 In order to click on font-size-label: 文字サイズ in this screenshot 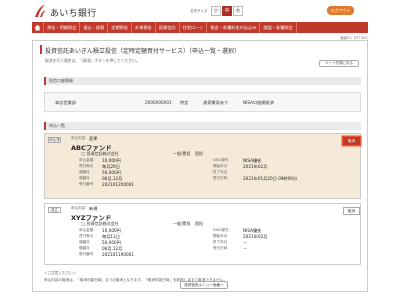, I will do `click(199, 11)`.